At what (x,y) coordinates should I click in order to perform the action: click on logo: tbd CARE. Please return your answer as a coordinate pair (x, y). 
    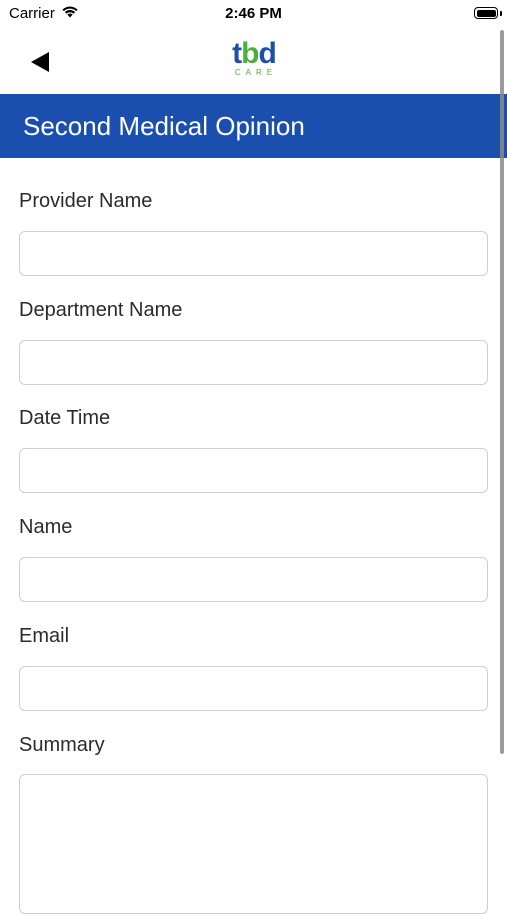
    Looking at the image, I should click on (254, 57).